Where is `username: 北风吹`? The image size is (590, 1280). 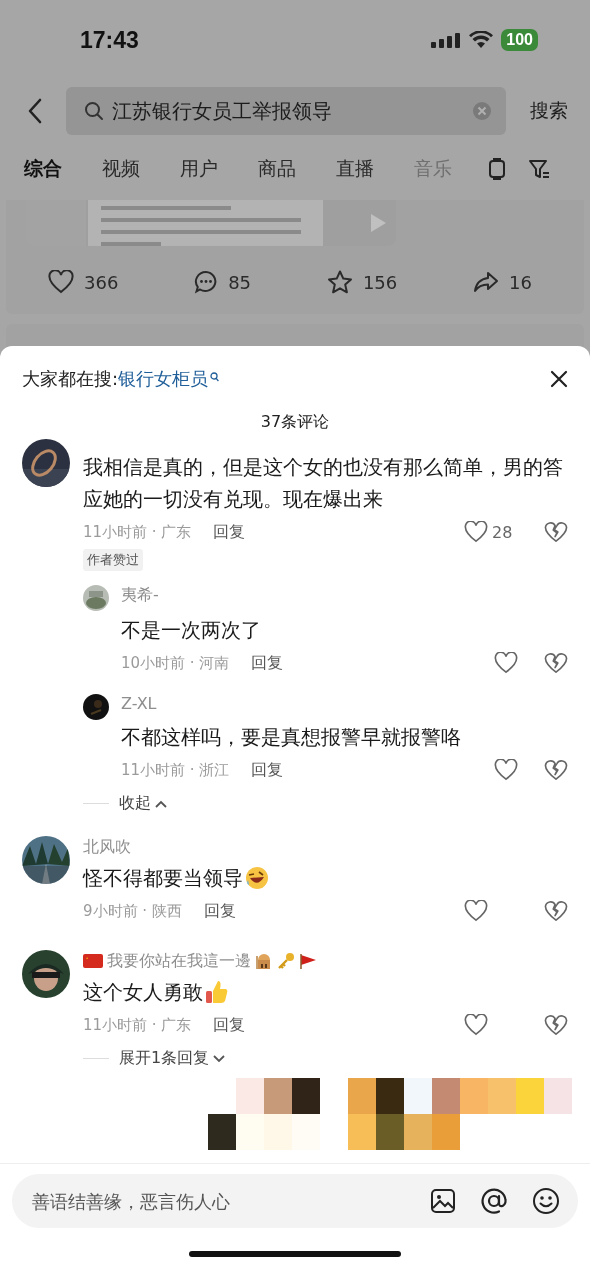 username: 北风吹 is located at coordinates (107, 847).